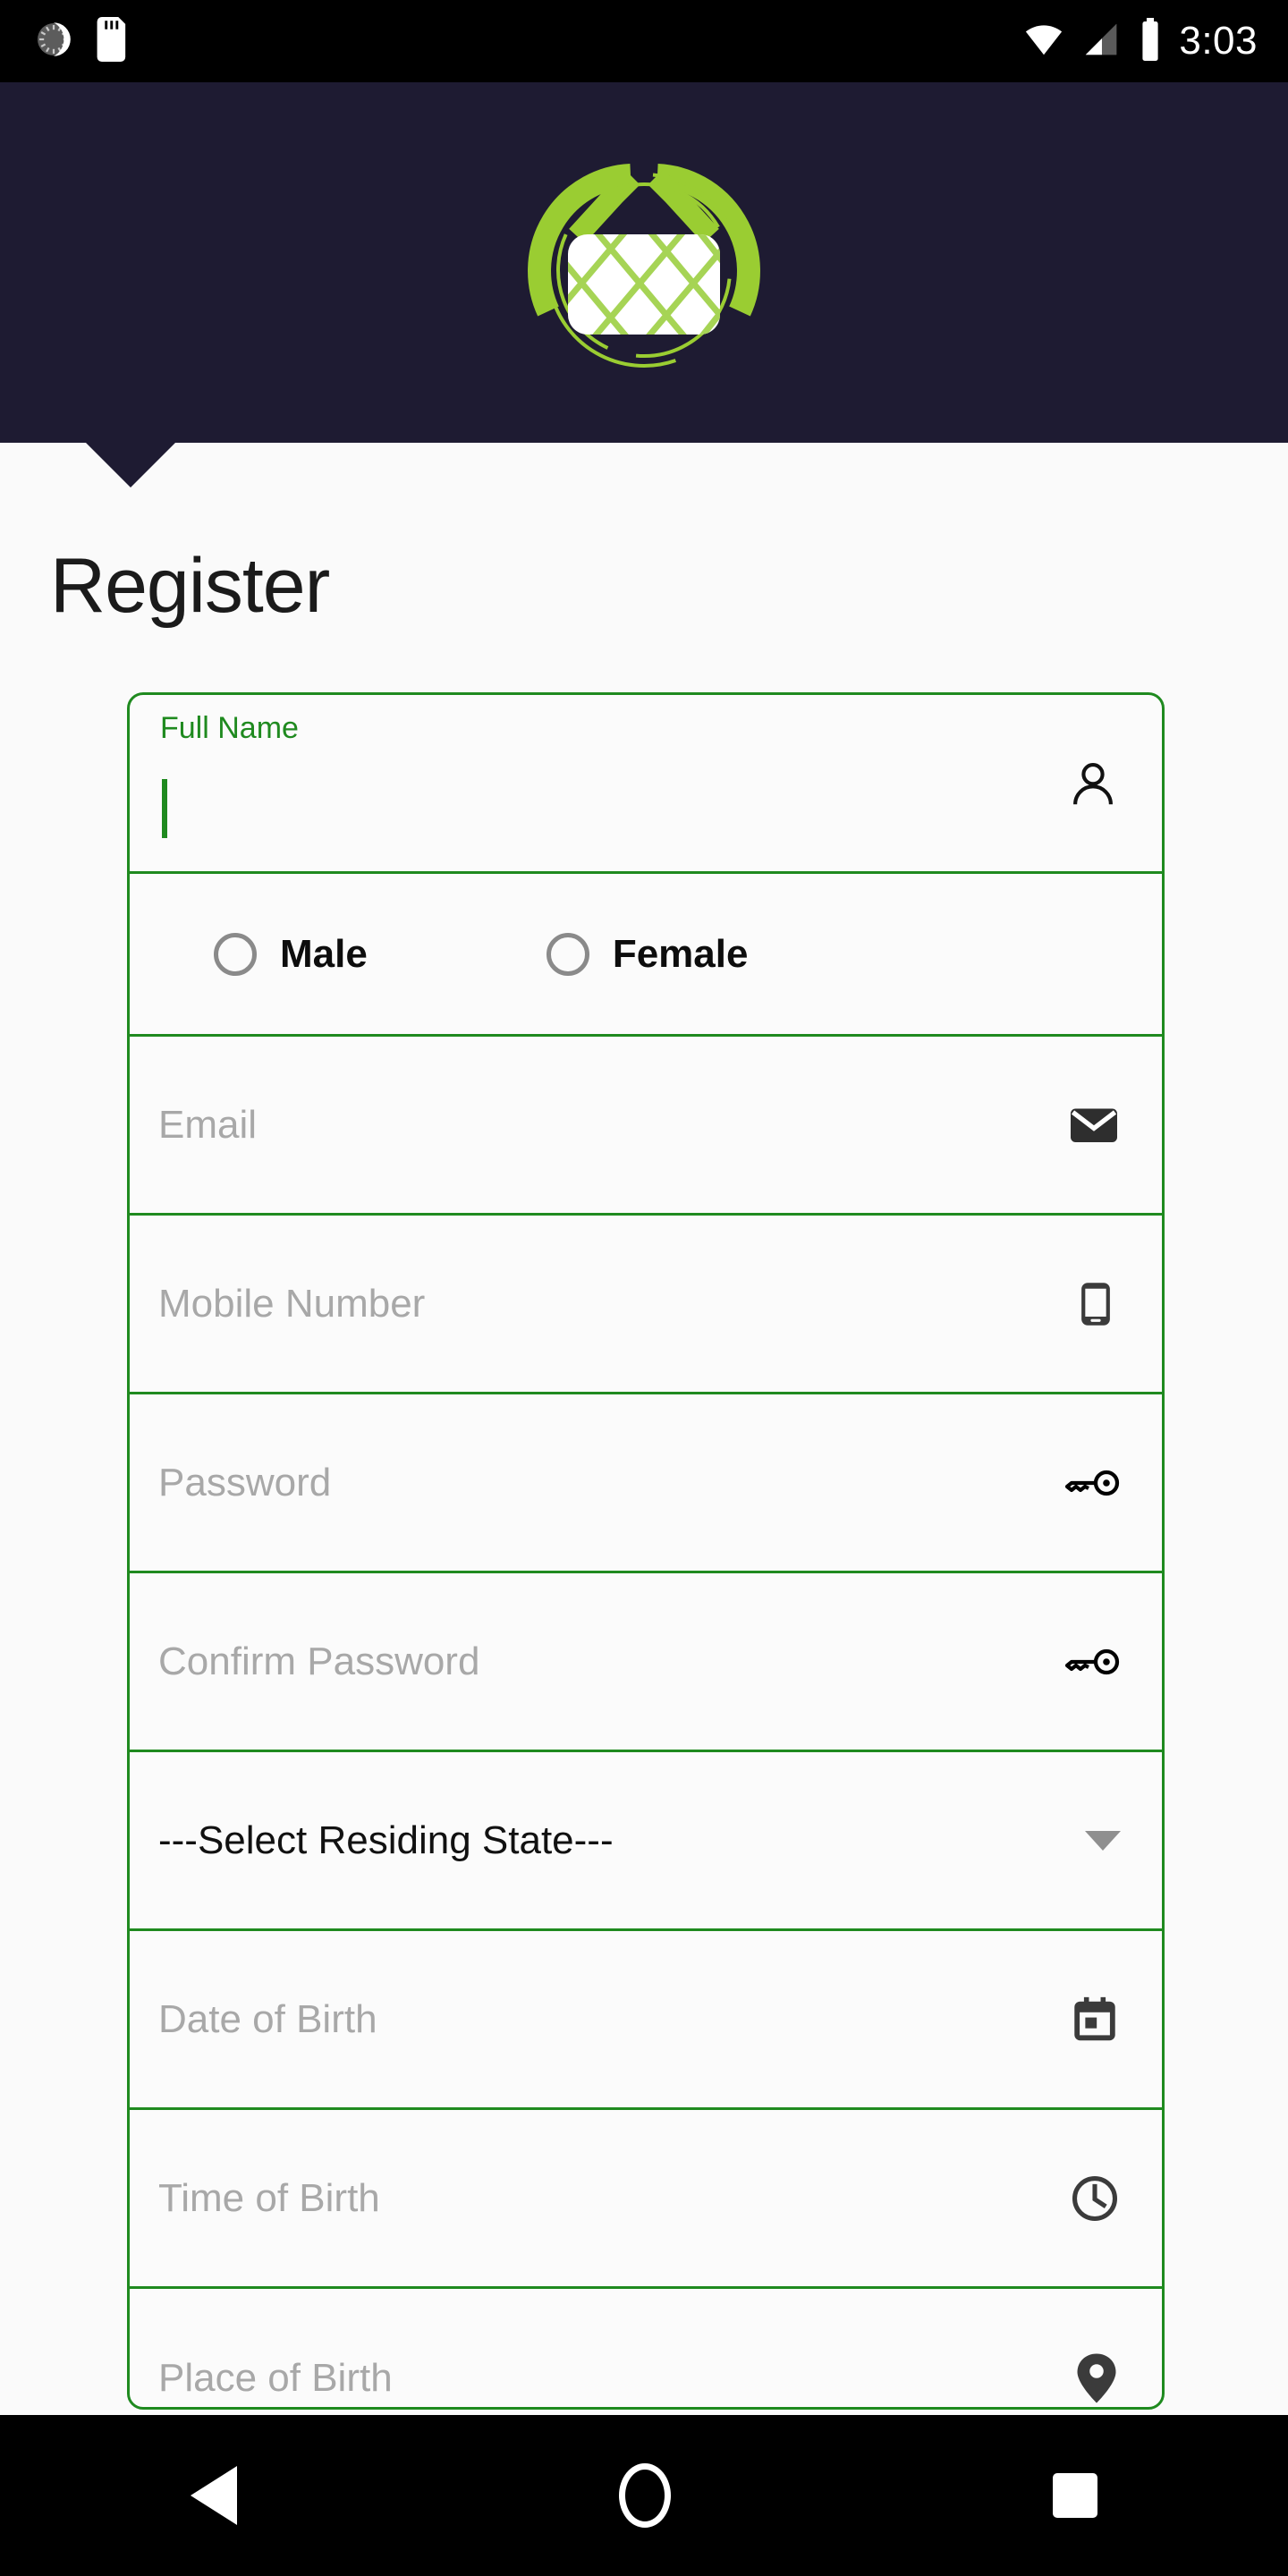  What do you see at coordinates (292, 1303) in the screenshot?
I see `mobile-placeholder: Mobile Number` at bounding box center [292, 1303].